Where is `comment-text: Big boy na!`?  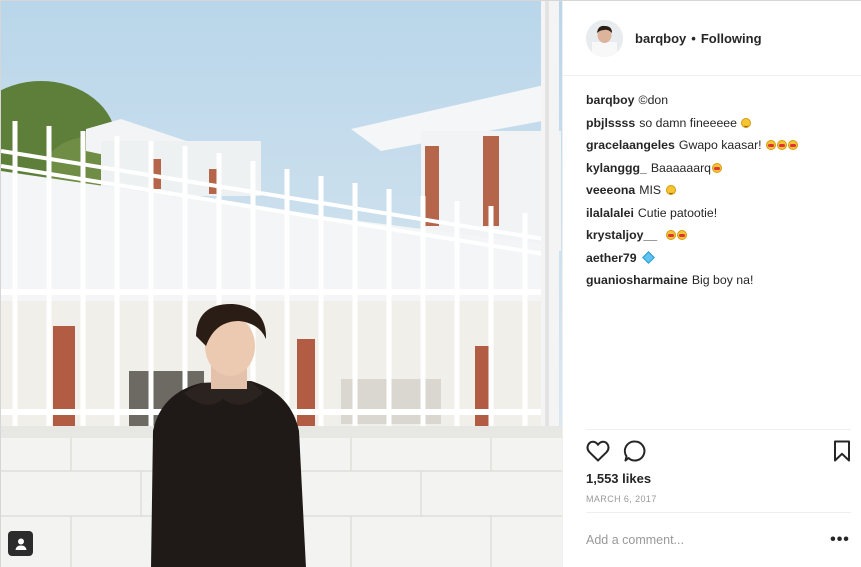 comment-text: Big boy na! is located at coordinates (722, 280).